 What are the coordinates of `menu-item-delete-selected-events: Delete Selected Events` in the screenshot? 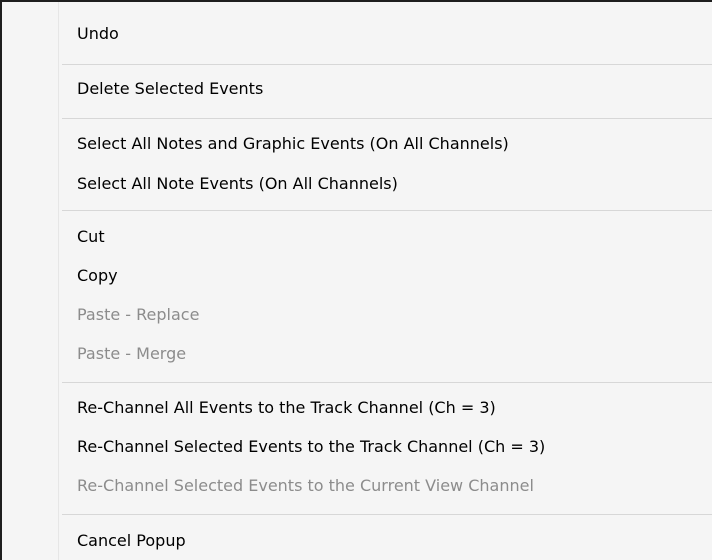 It's located at (170, 89).